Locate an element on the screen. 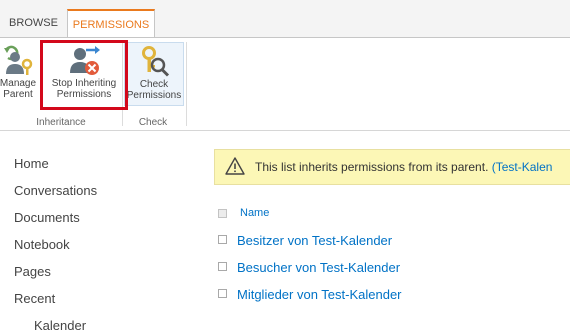 The height and width of the screenshot is (336, 570). stop-inheriting-permissions-button: Stop Inheriting Permissions is located at coordinates (84, 74).